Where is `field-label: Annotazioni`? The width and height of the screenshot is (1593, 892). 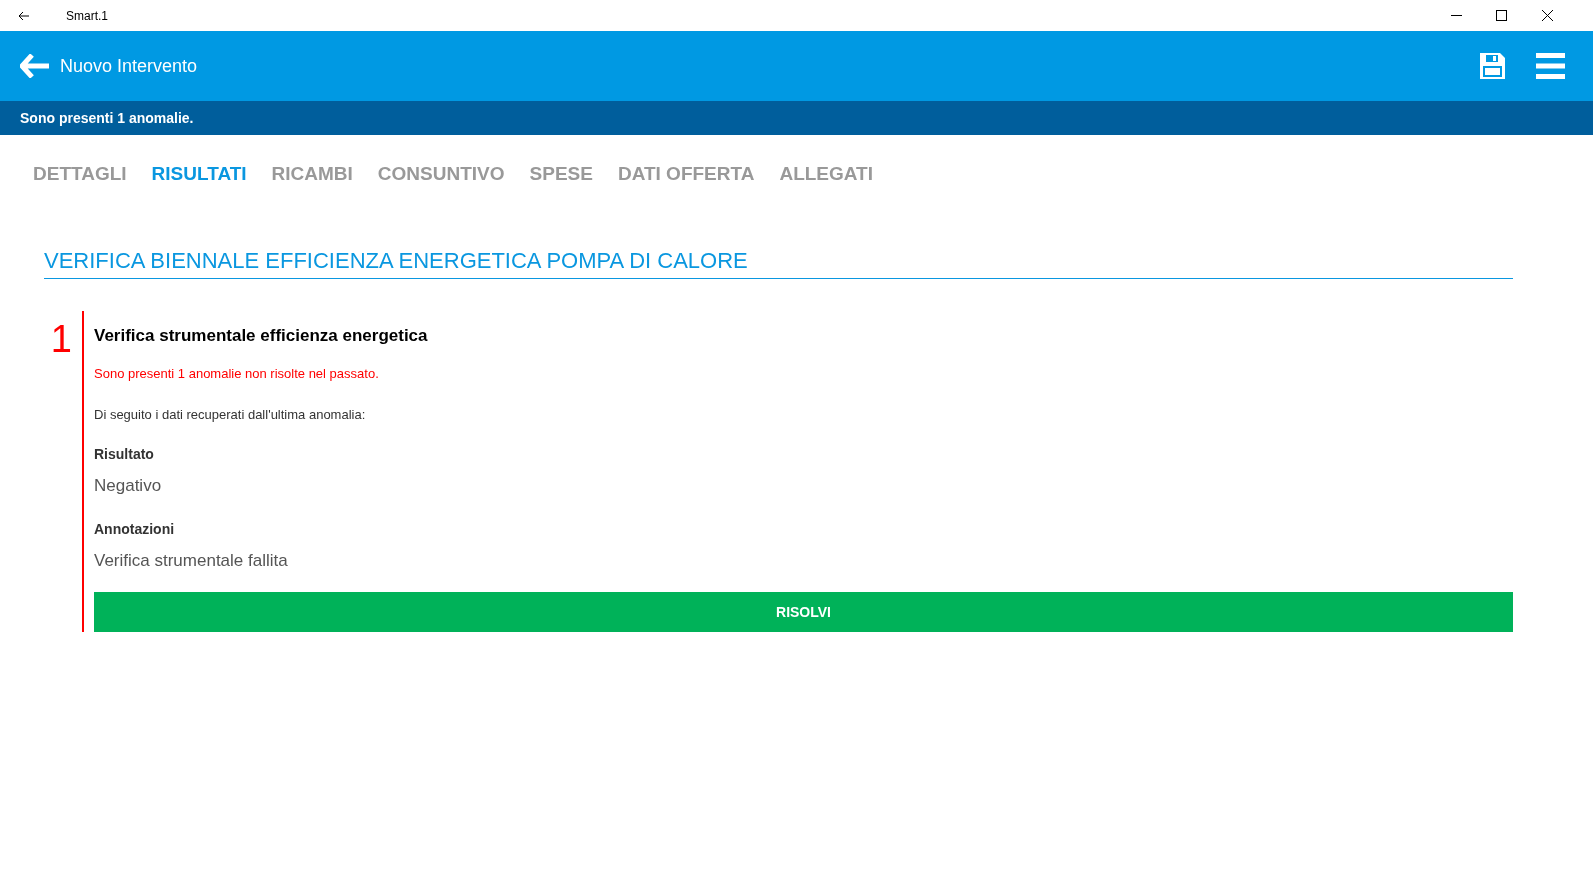
field-label: Annotazioni is located at coordinates (135, 529).